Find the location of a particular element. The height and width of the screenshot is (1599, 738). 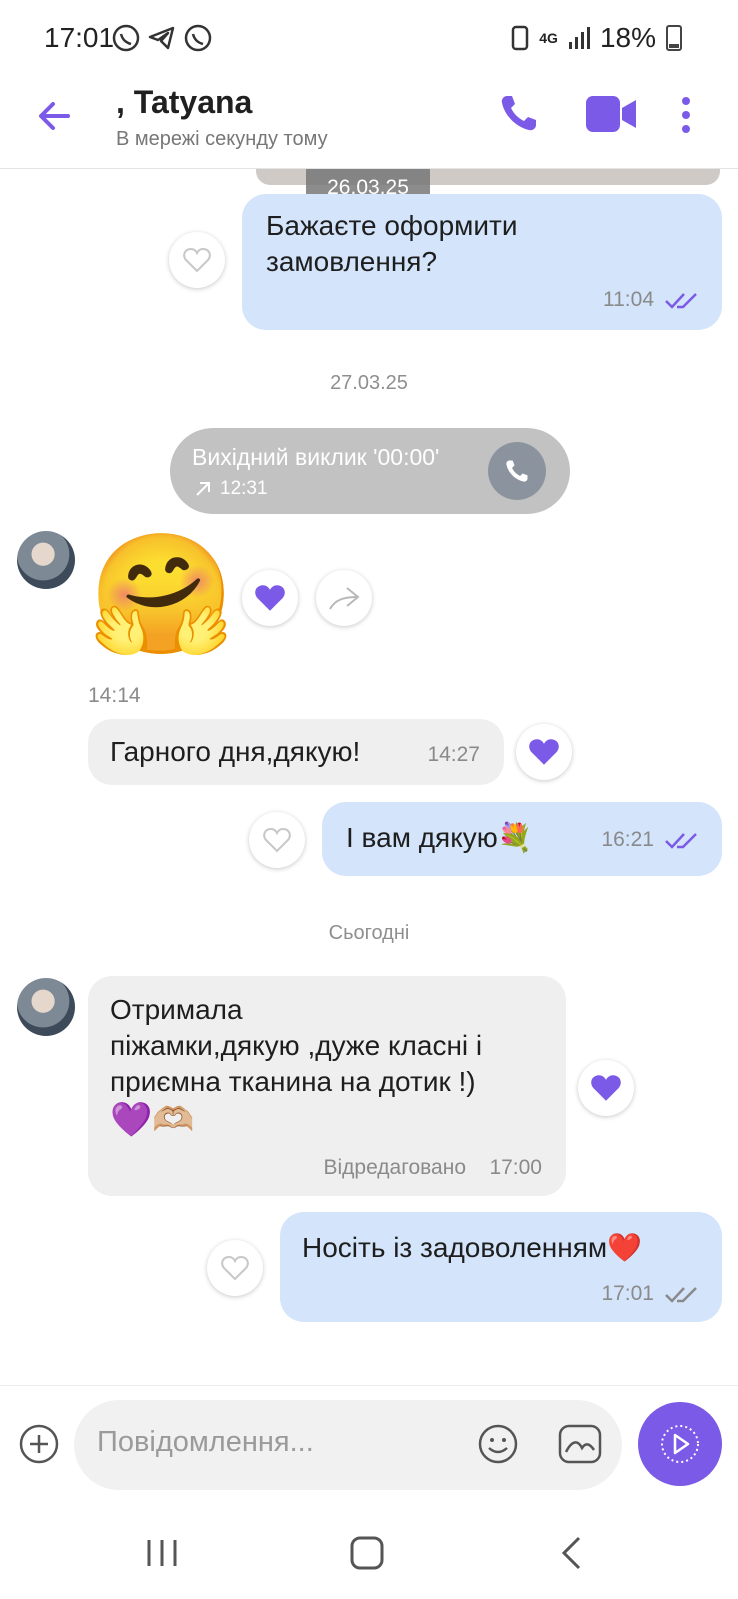

message-time: 11:04 is located at coordinates (628, 299).